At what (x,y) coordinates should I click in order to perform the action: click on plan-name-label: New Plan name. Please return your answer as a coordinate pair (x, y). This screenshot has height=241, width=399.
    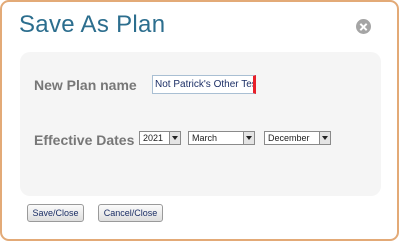
    Looking at the image, I should click on (85, 85).